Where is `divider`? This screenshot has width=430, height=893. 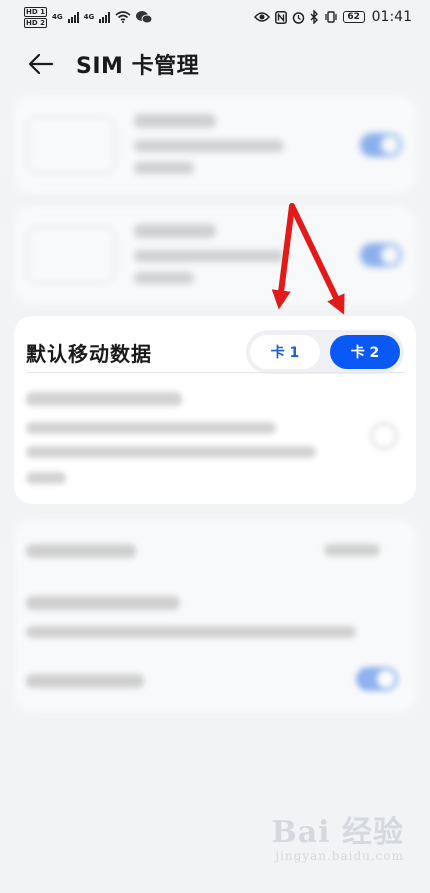 divider is located at coordinates (215, 372).